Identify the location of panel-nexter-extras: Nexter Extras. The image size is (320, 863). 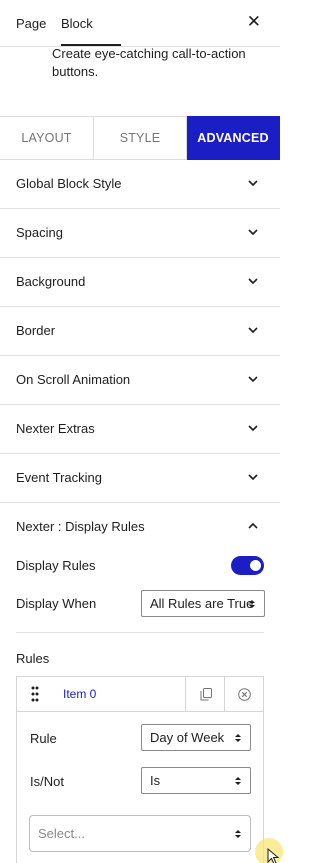
(140, 429).